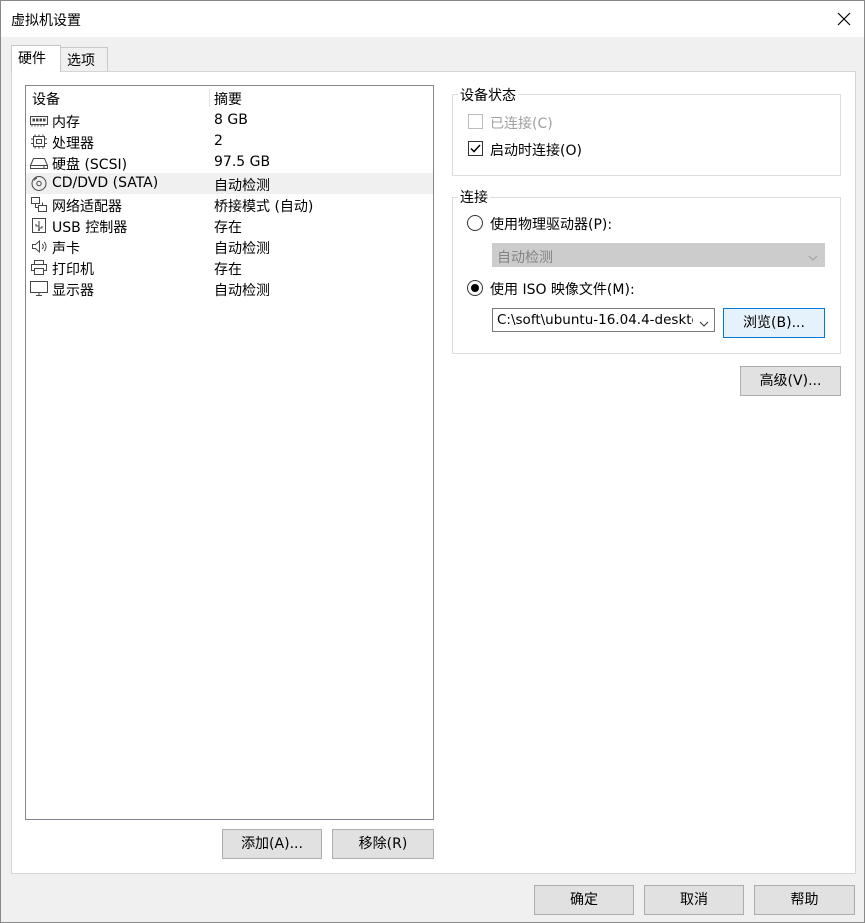  Describe the element at coordinates (39, 120) in the screenshot. I see `memory-icon` at that location.